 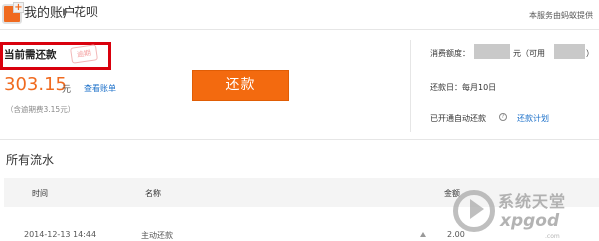 I want to click on credit-quota-close: ）, so click(x=590, y=53).